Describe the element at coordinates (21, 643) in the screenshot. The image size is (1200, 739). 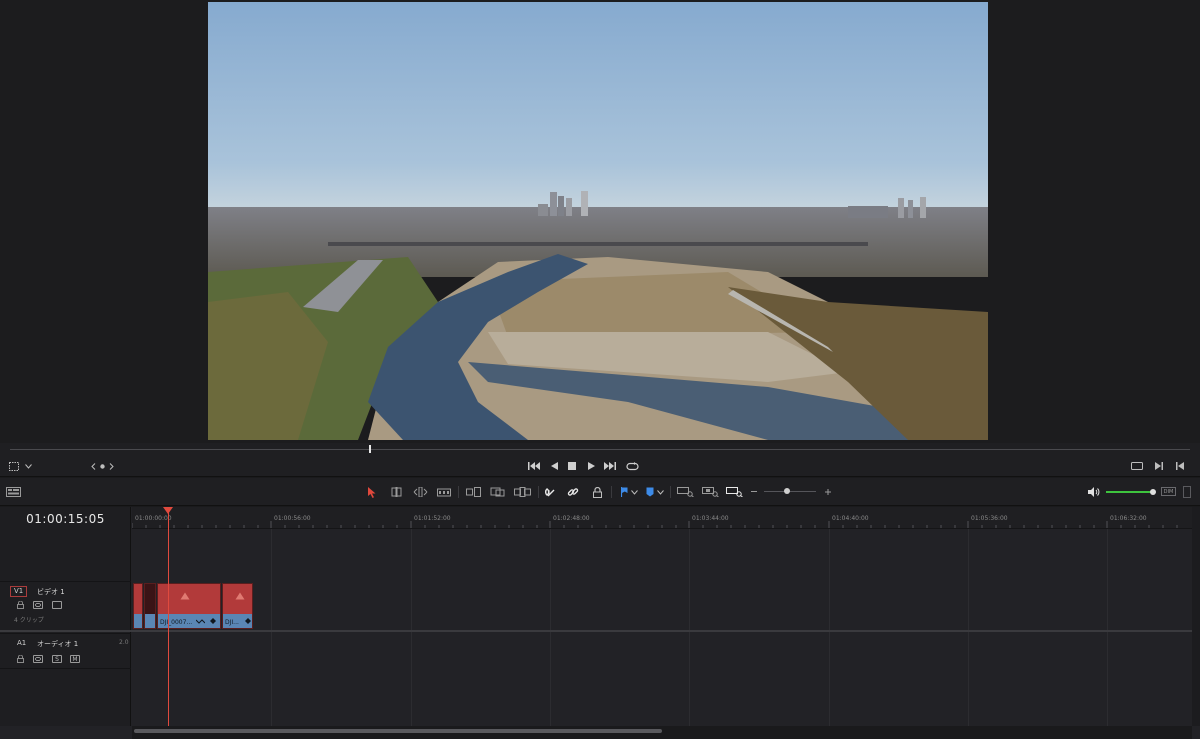
I see `track-id-a1: A1` at that location.